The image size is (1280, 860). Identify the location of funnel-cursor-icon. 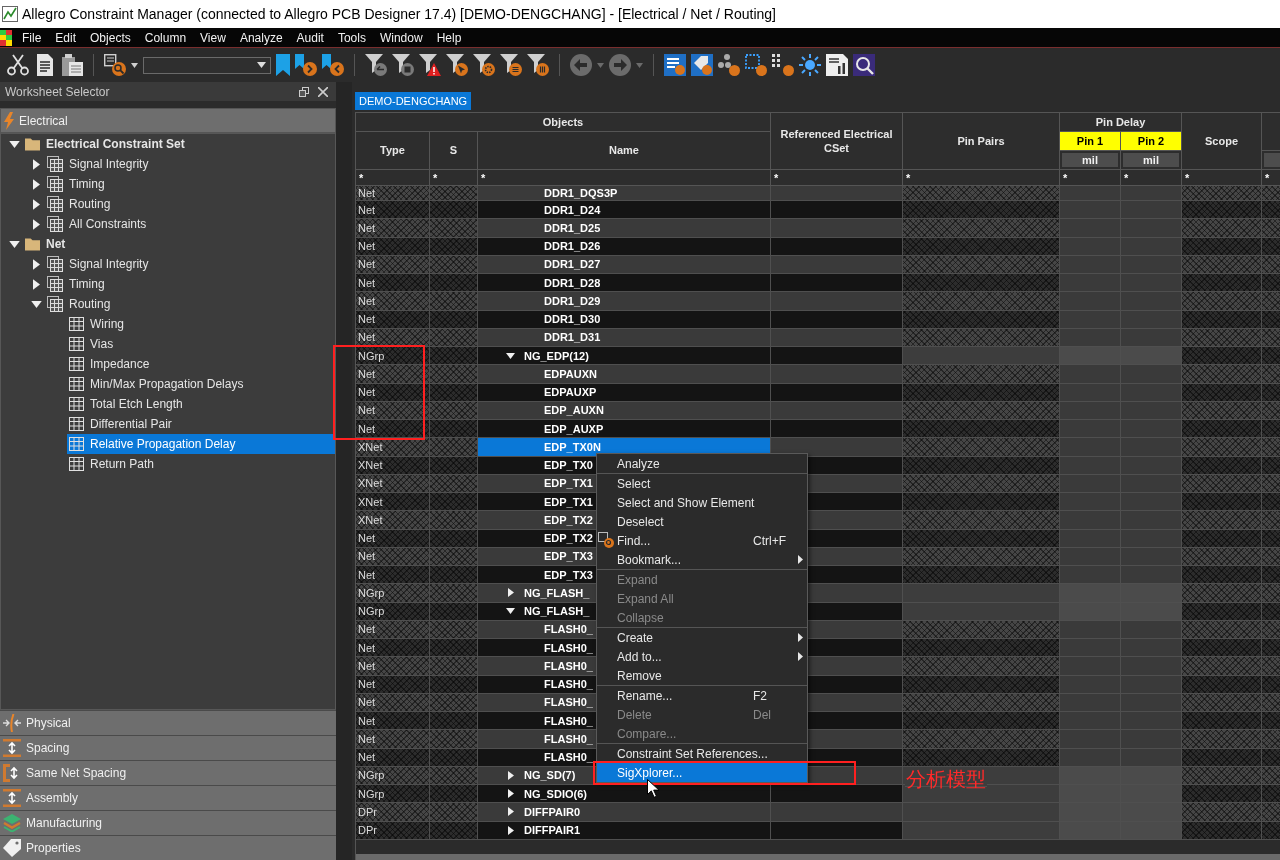
(457, 65).